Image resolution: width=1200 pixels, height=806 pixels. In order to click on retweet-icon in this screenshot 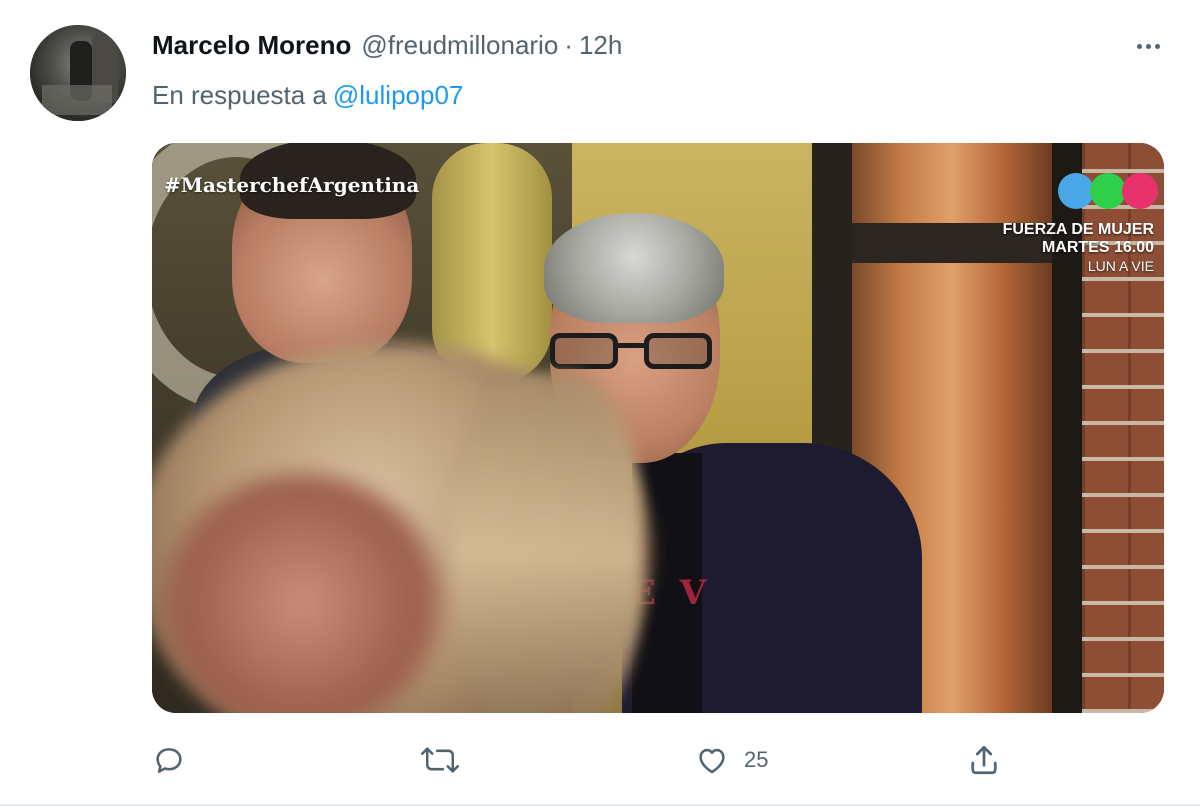, I will do `click(440, 760)`.